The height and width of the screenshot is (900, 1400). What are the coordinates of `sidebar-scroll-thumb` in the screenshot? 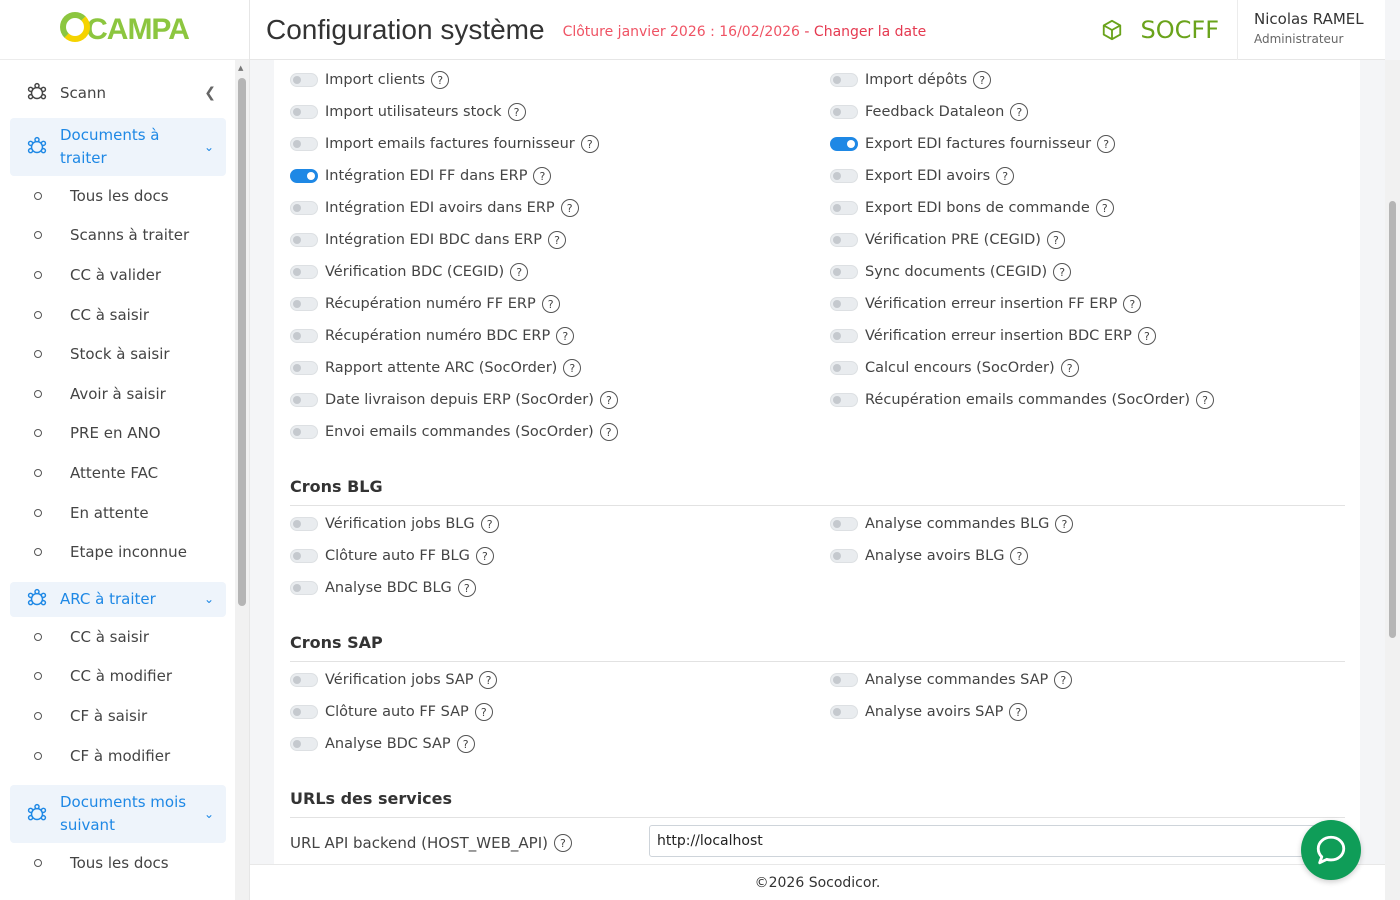 It's located at (242, 342).